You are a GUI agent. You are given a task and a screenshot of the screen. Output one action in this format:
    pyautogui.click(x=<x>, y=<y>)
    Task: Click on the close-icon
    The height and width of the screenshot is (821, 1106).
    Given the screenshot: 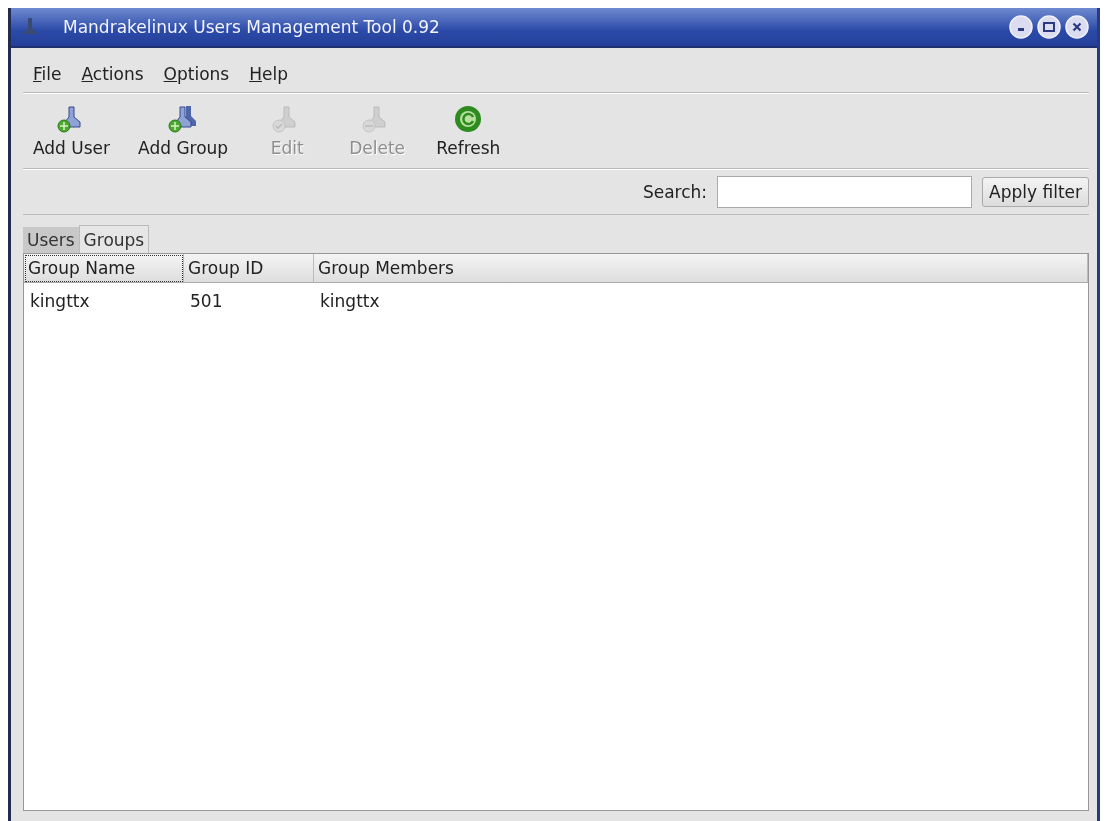 What is the action you would take?
    pyautogui.click(x=1077, y=27)
    